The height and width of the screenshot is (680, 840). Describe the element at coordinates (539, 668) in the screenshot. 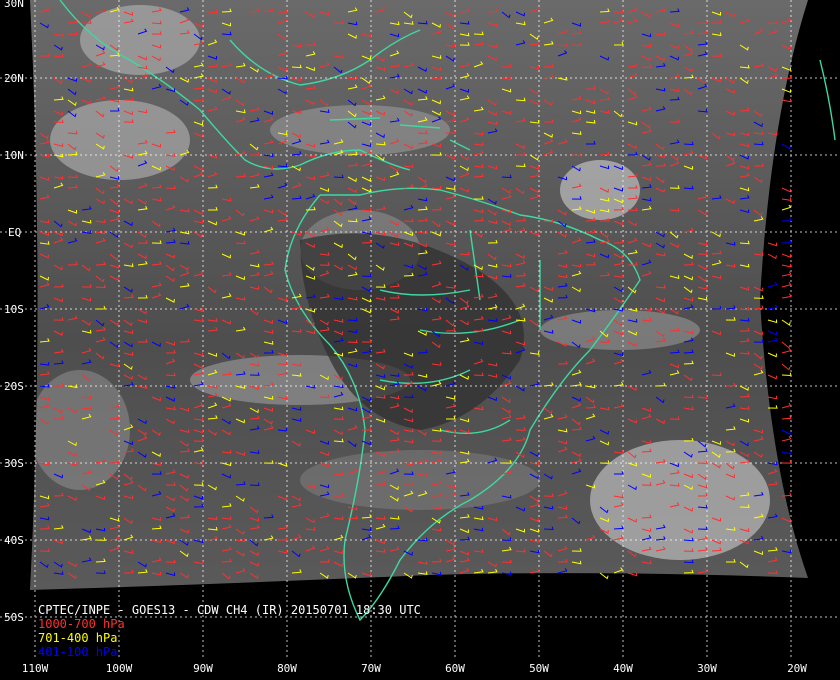

I see `lon-label: 50W` at that location.